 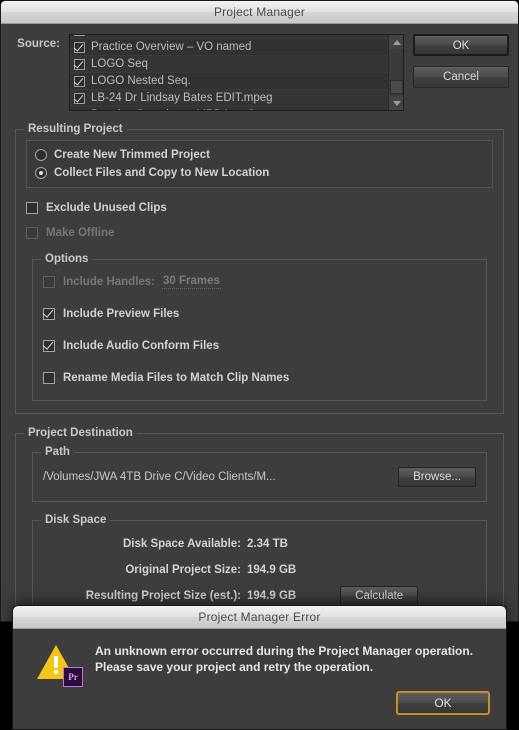 I want to click on resulting-project-size-value: 194.9 GB, so click(x=272, y=596).